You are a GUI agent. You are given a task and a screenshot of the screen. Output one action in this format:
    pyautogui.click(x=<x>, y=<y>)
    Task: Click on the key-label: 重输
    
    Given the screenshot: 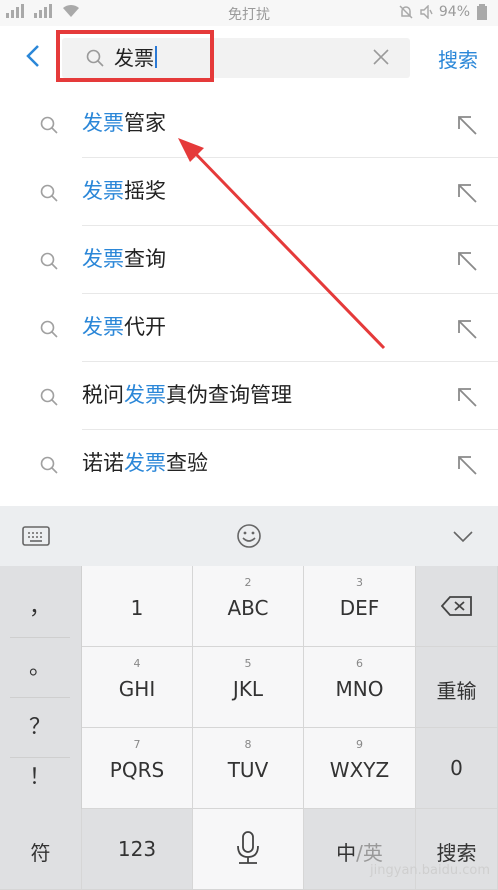 What is the action you would take?
    pyautogui.click(x=456, y=691)
    